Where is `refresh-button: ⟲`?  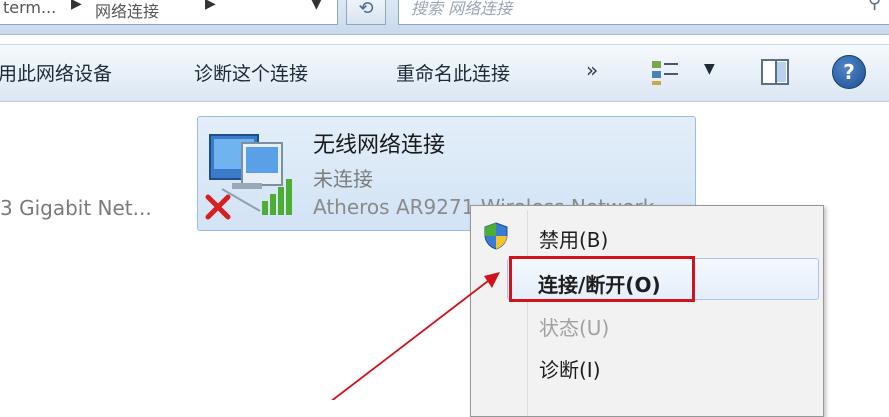
refresh-button: ⟲ is located at coordinates (366, 12).